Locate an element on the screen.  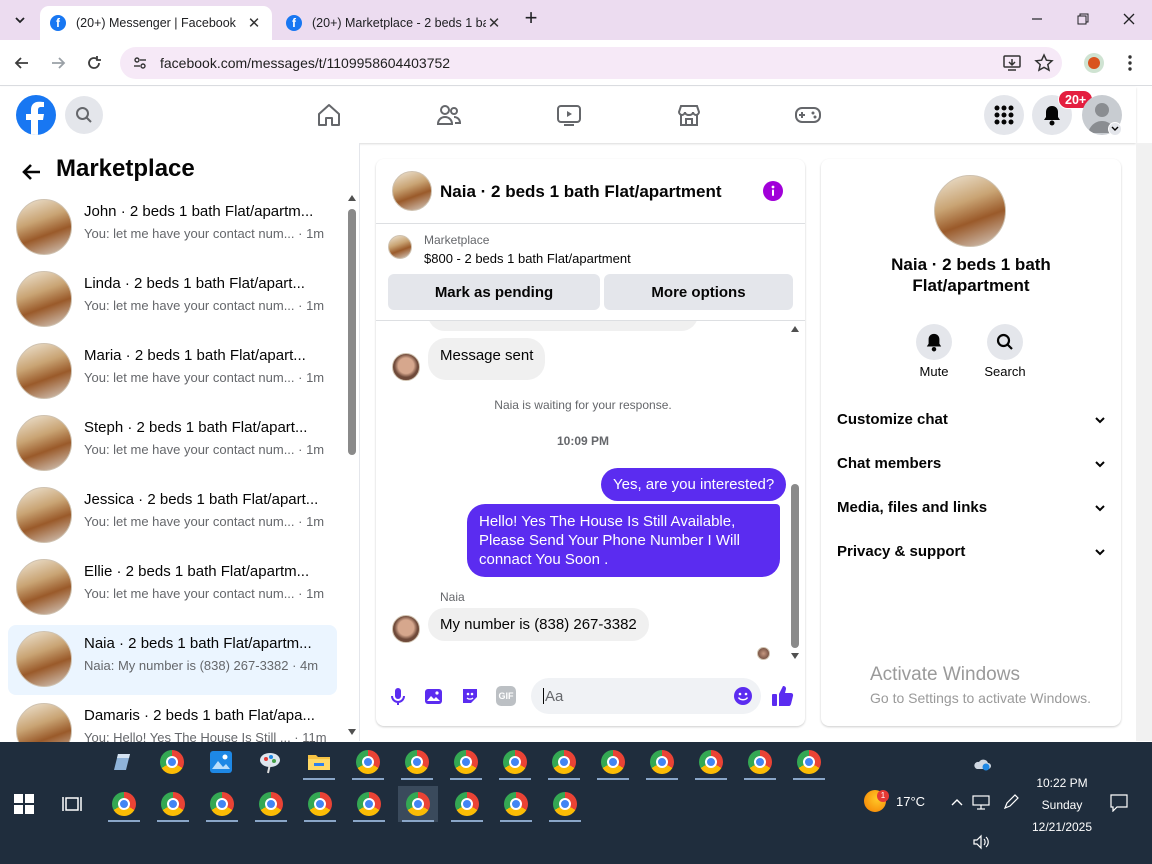
taskbar-paint-app is located at coordinates (270, 762).